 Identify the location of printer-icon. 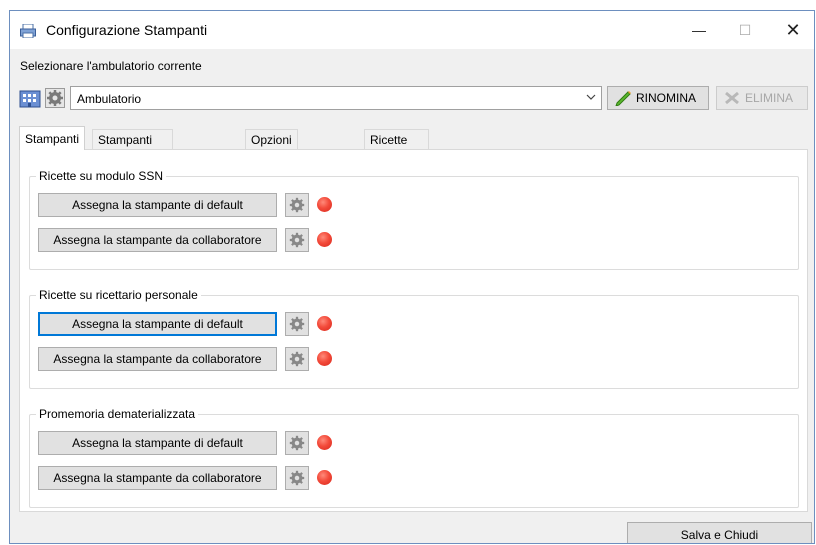
(28, 31).